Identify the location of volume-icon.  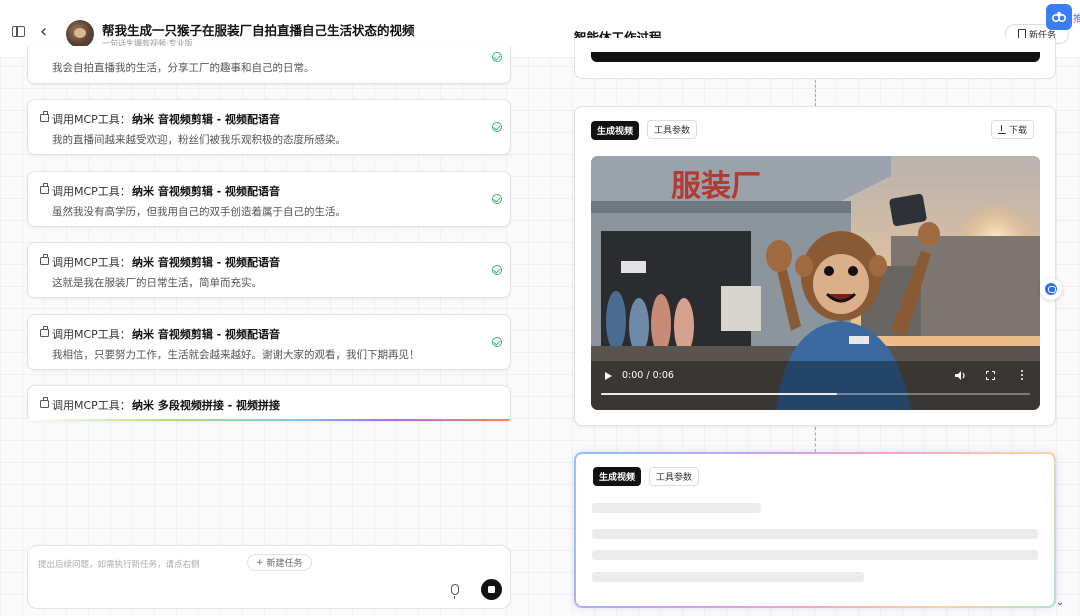
(960, 375).